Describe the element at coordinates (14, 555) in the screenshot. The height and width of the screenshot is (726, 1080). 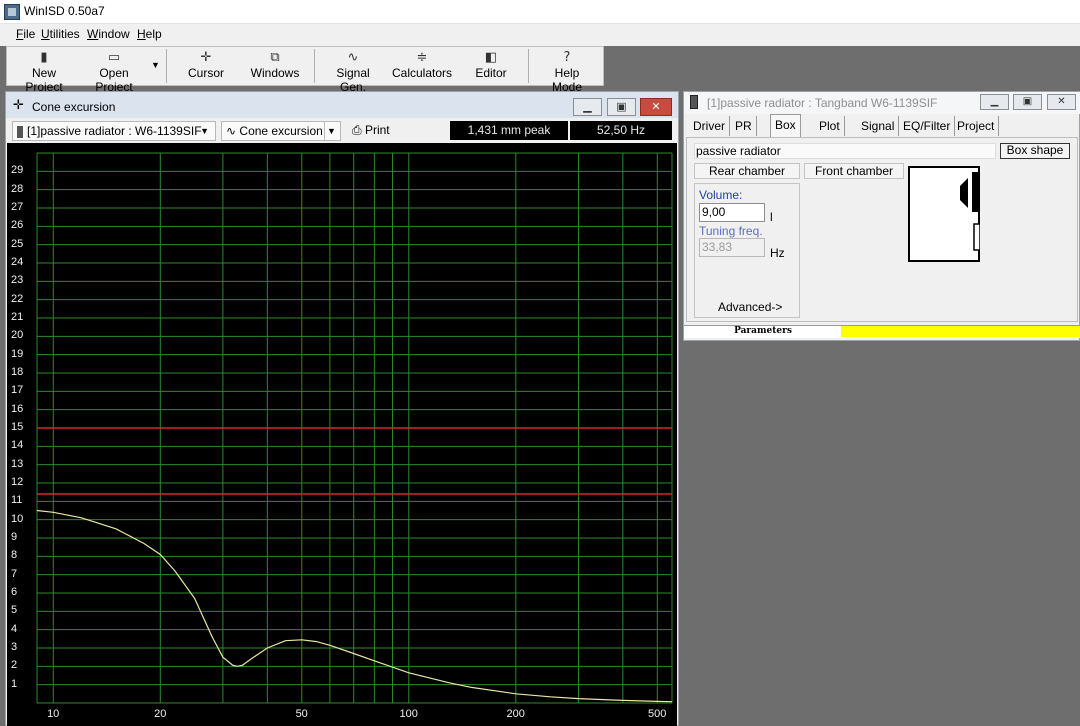
I see `y-tick-label: 8` at that location.